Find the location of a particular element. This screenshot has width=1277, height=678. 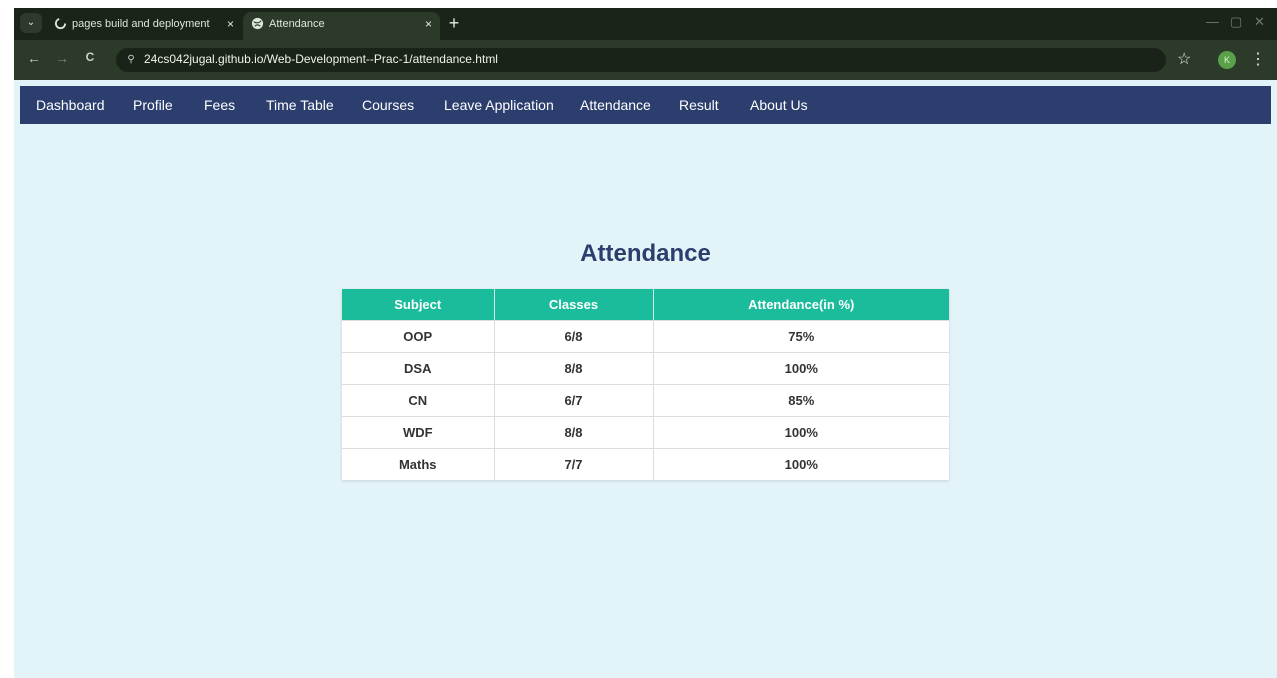

tab-title: Attendance is located at coordinates (297, 24).